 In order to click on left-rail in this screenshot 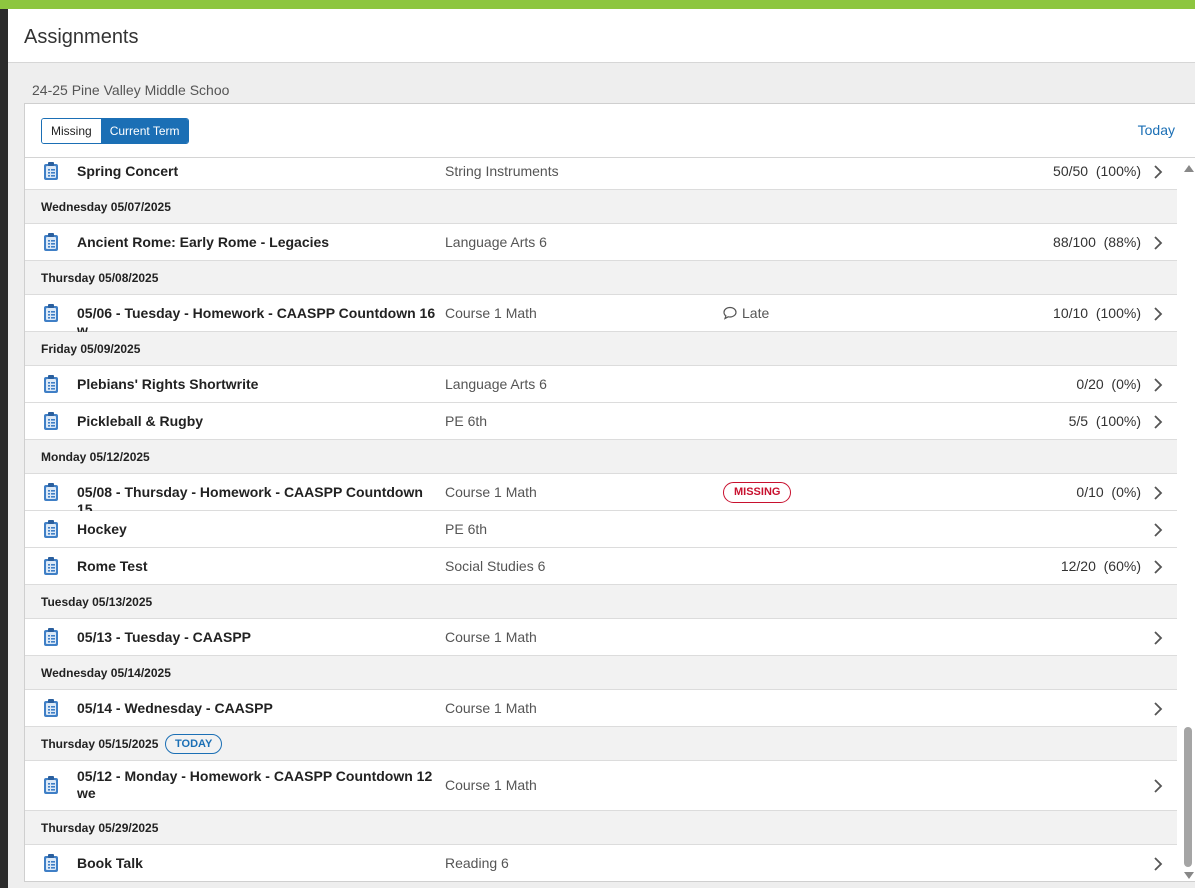, I will do `click(4, 448)`.